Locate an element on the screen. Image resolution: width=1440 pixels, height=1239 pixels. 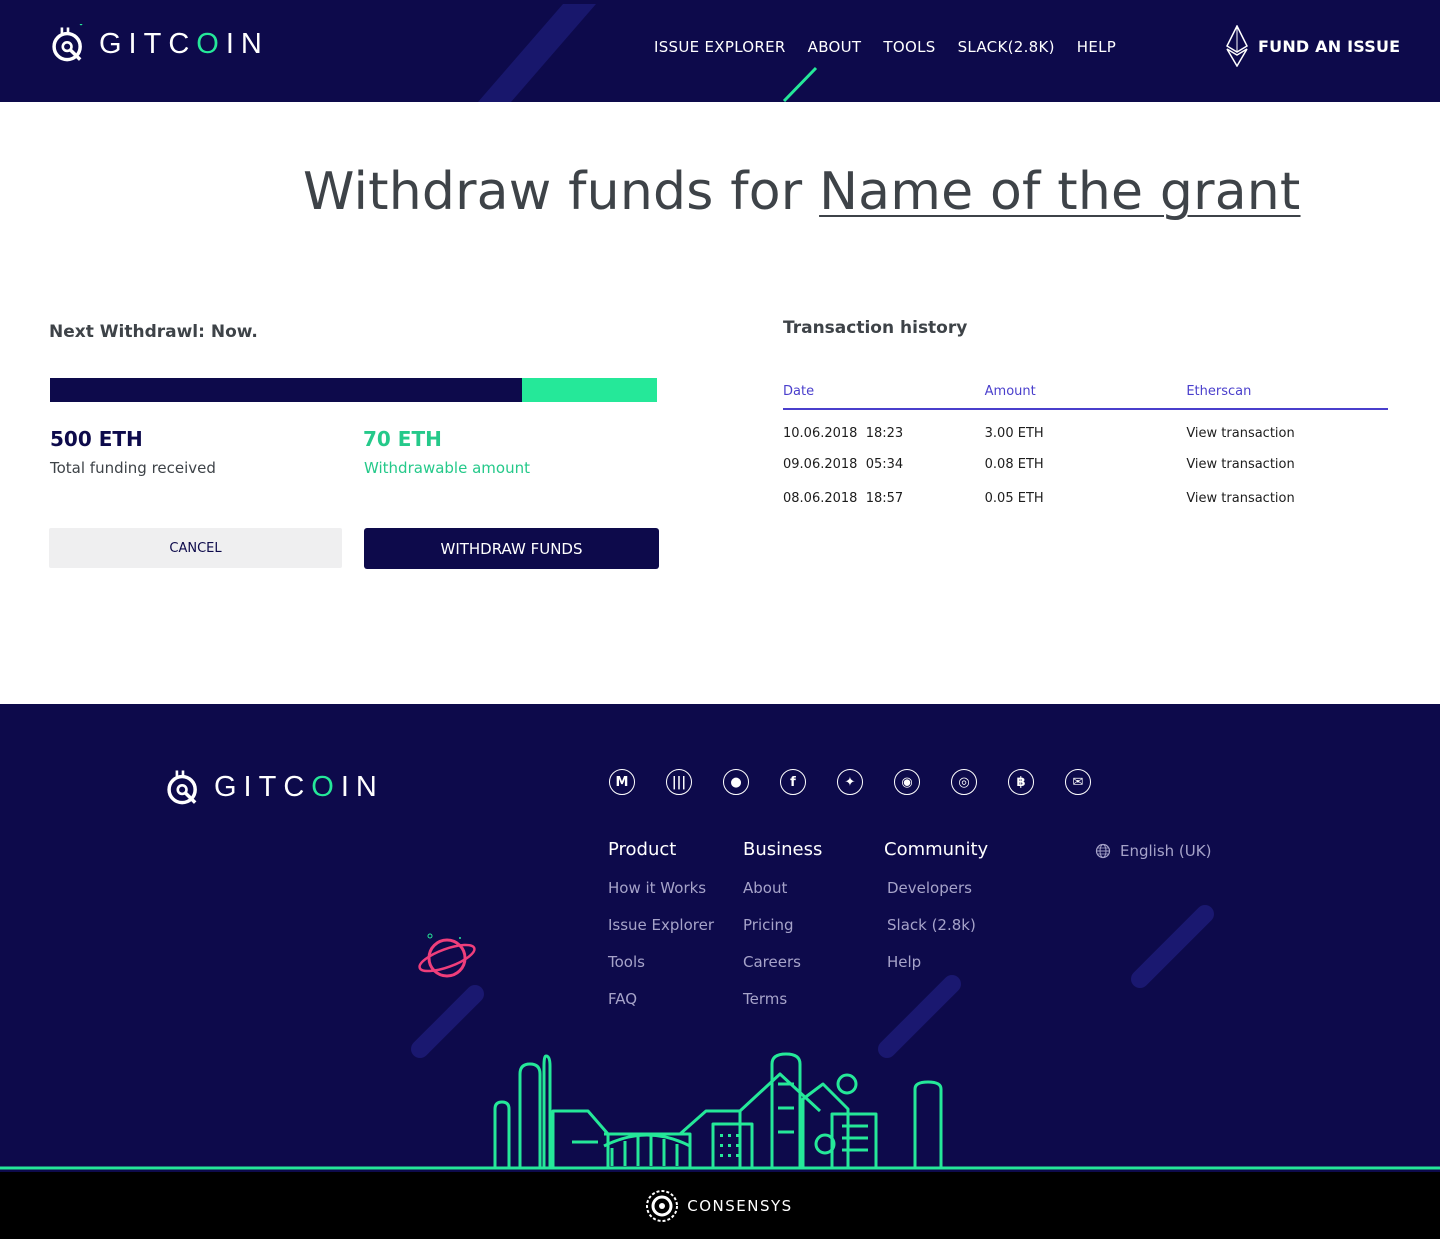
footer-link-faq: FAQ is located at coordinates (661, 1008).